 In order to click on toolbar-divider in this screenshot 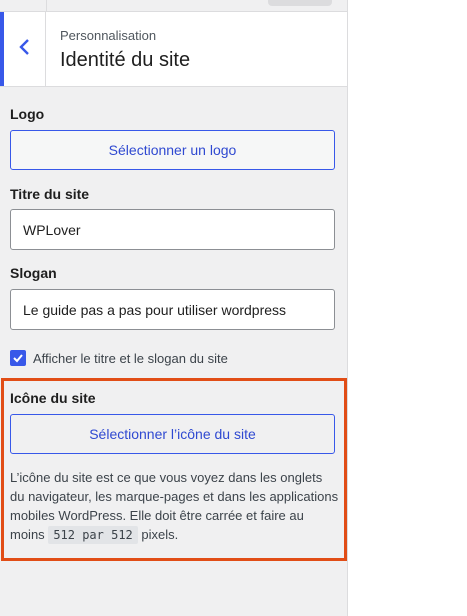, I will do `click(46, 6)`.